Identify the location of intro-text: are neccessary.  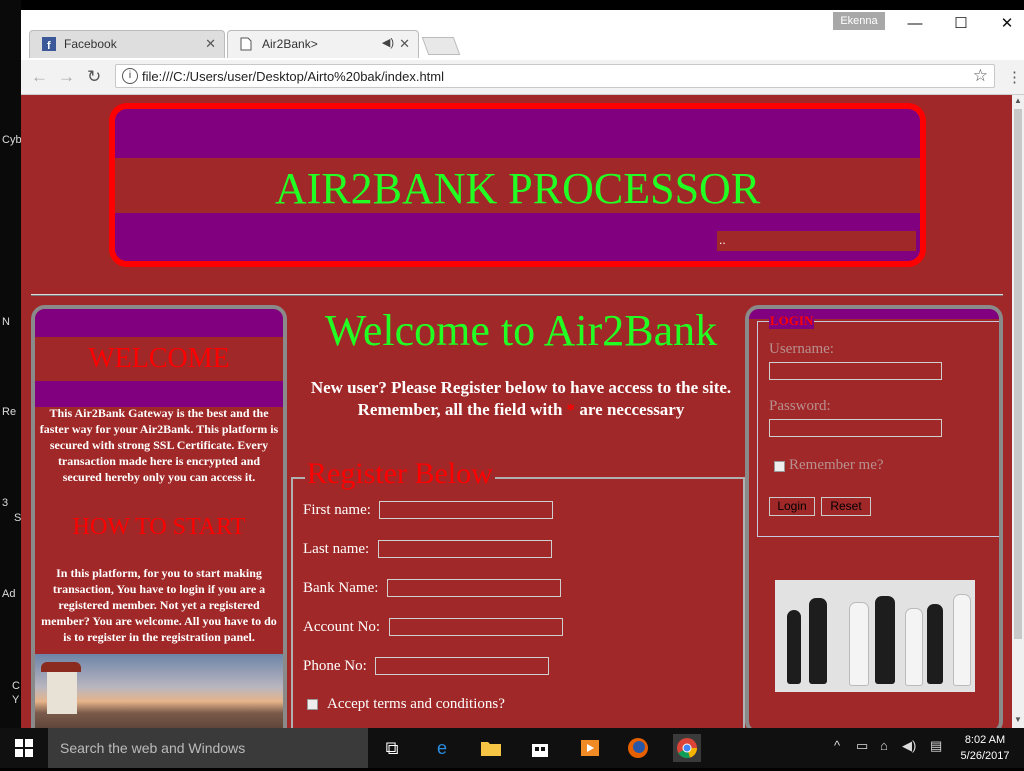
(632, 409).